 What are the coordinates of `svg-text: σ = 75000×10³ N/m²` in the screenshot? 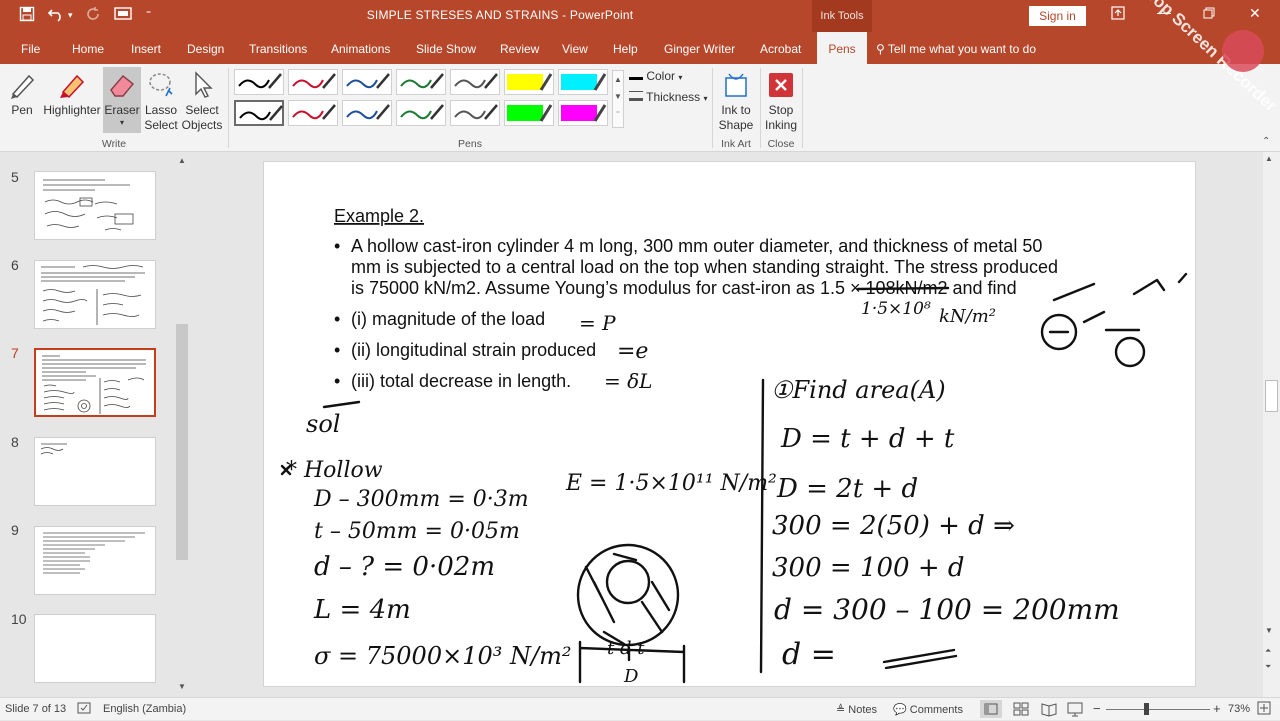 It's located at (442, 656).